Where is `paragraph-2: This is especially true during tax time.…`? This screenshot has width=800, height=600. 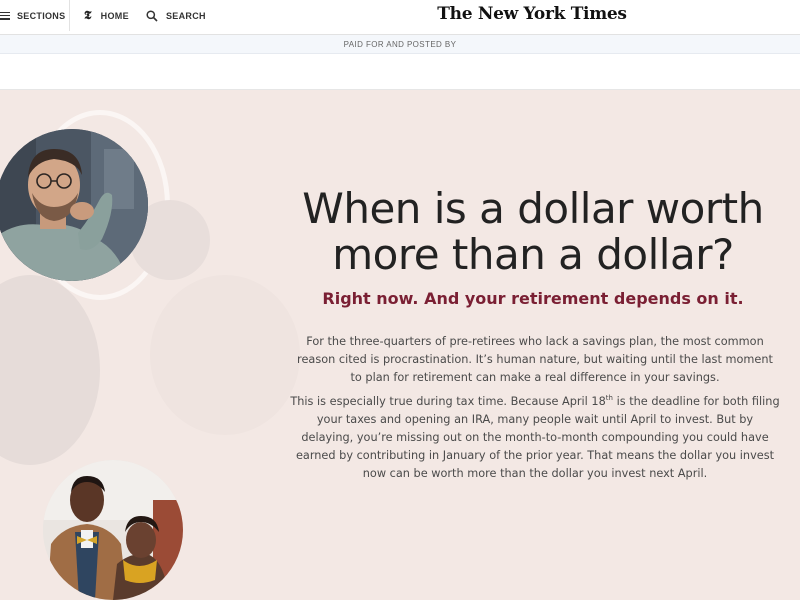 paragraph-2: This is especially true during tax time.… is located at coordinates (535, 438).